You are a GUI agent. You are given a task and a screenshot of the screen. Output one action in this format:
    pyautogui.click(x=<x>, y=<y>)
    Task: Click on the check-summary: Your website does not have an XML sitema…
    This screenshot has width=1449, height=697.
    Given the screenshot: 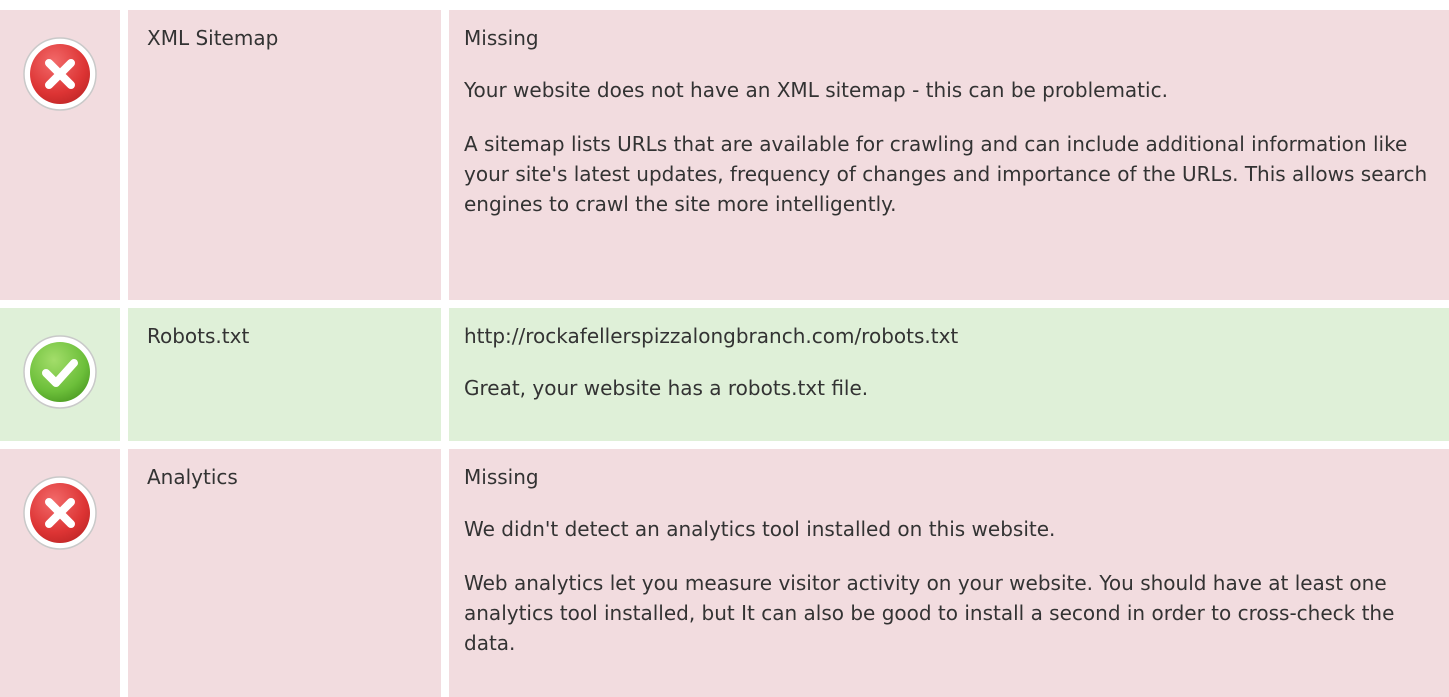 What is the action you would take?
    pyautogui.click(x=816, y=90)
    